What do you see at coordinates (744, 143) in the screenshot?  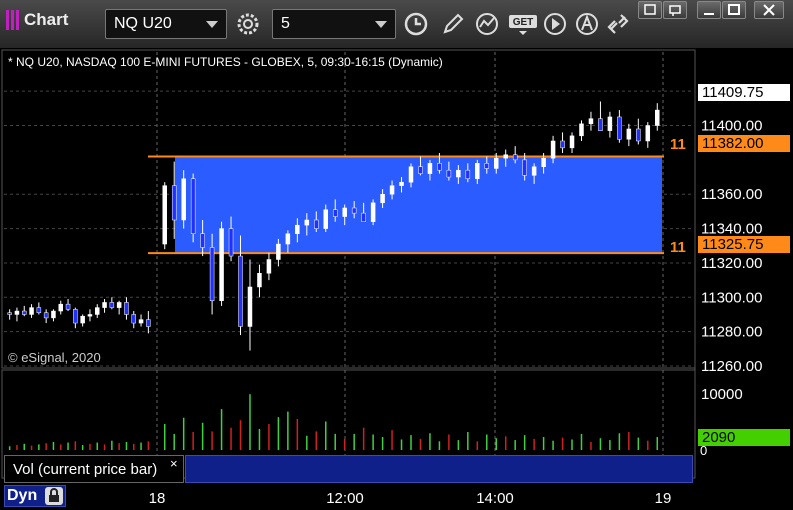 I see `upper-level-price-box: 11382.00` at bounding box center [744, 143].